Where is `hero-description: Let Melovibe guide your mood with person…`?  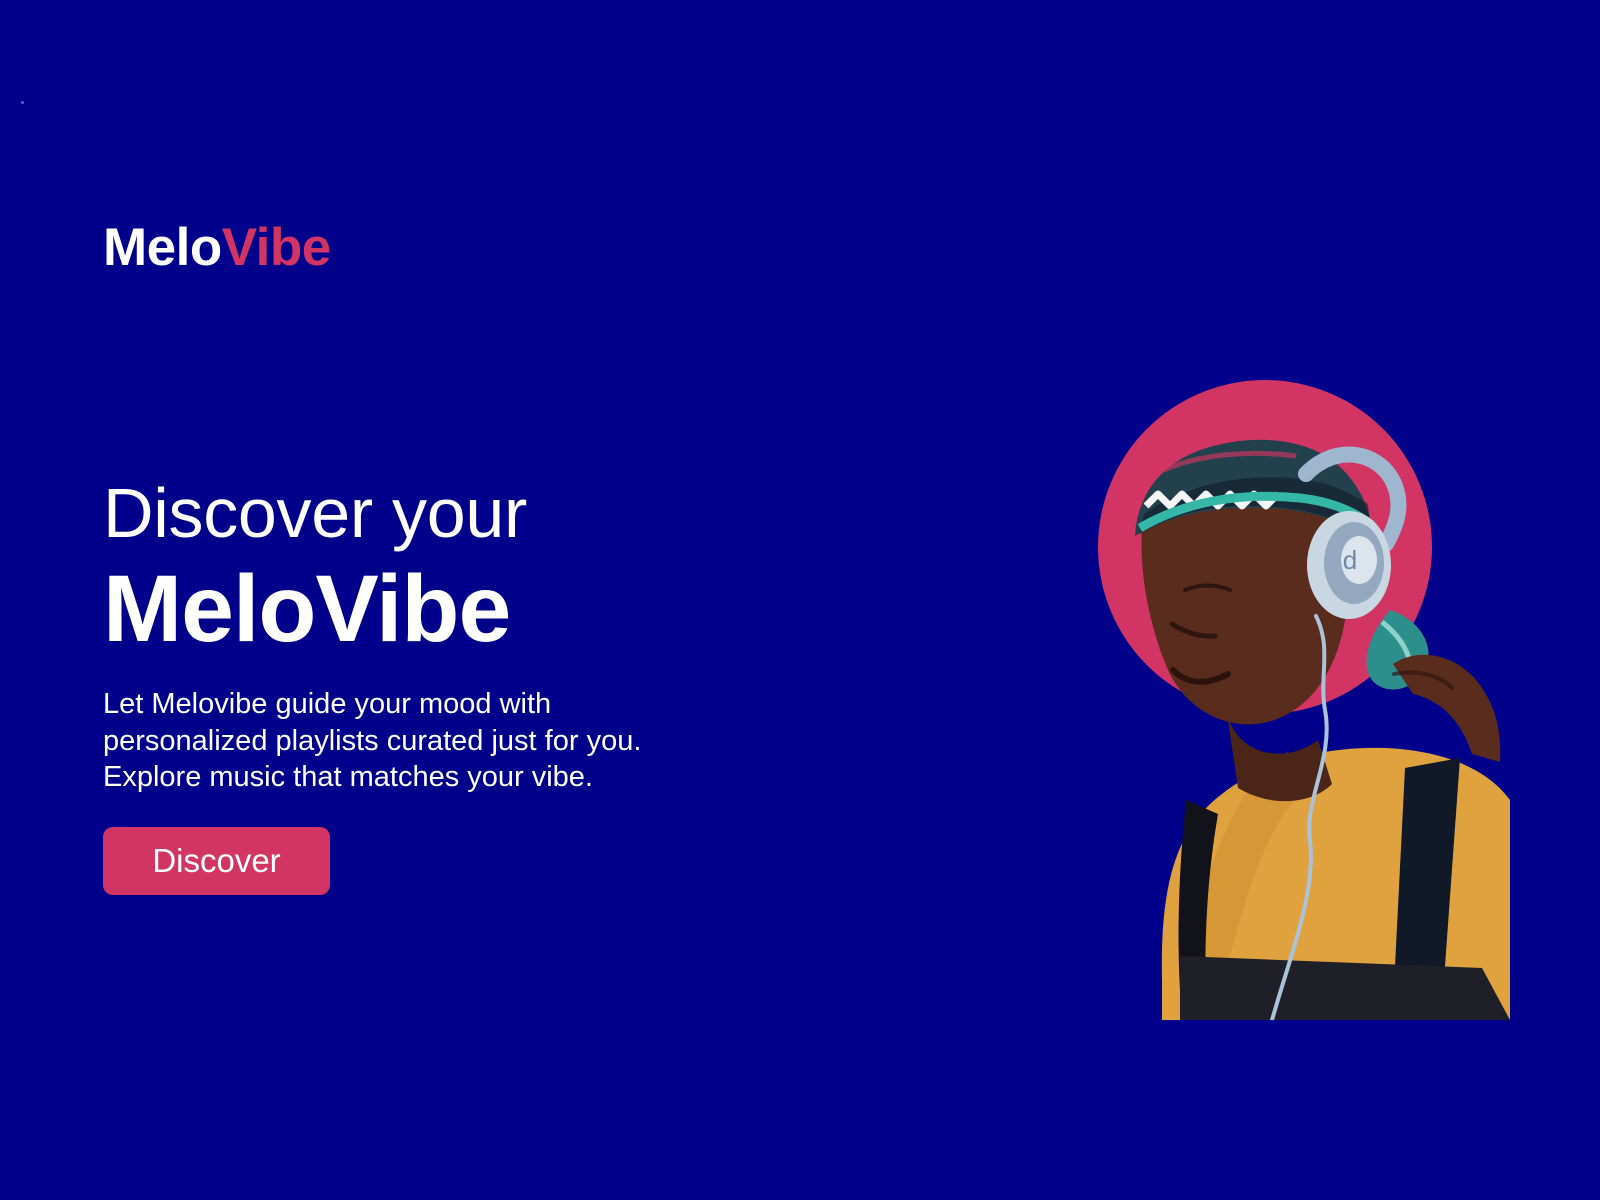
hero-description: Let Melovibe guide your mood with person… is located at coordinates (413, 741).